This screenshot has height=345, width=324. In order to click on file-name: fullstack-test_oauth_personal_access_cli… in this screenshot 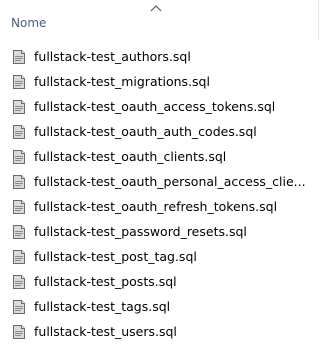, I will do `click(170, 181)`.